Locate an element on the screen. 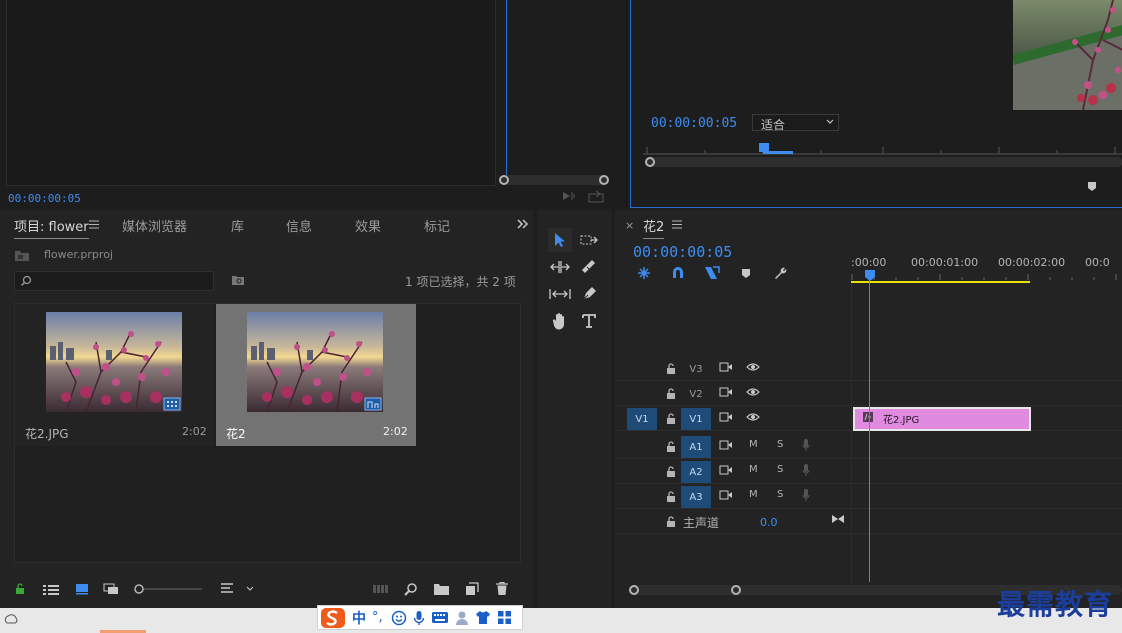 The width and height of the screenshot is (1122, 633). zoom-slider is located at coordinates (169, 589).